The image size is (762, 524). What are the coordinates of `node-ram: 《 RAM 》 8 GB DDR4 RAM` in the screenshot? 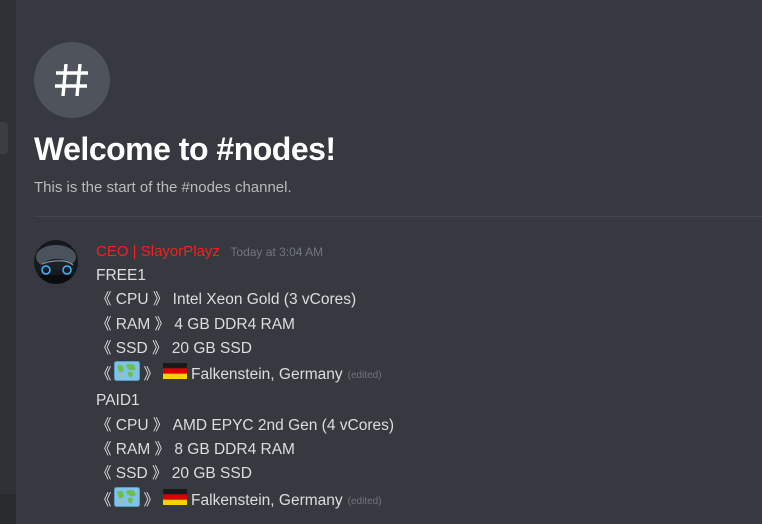 It's located at (195, 450).